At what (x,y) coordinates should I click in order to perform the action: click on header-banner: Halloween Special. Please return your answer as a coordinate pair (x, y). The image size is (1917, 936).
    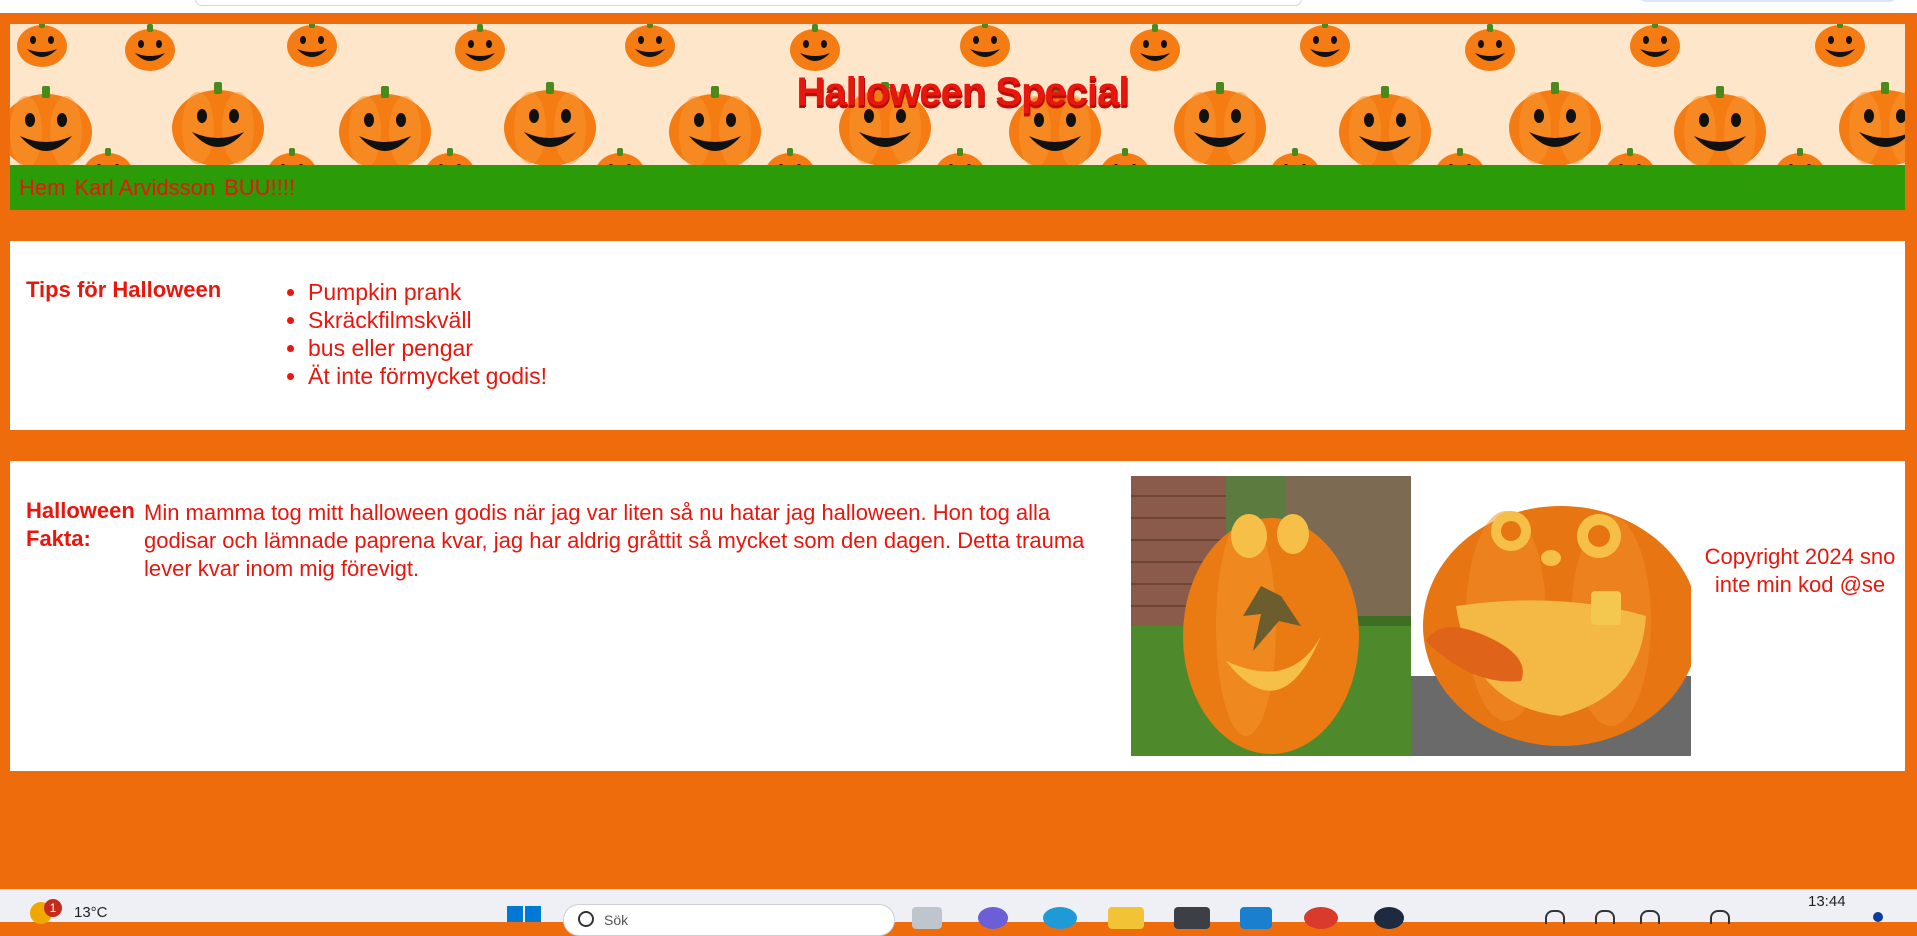
    Looking at the image, I should click on (957, 94).